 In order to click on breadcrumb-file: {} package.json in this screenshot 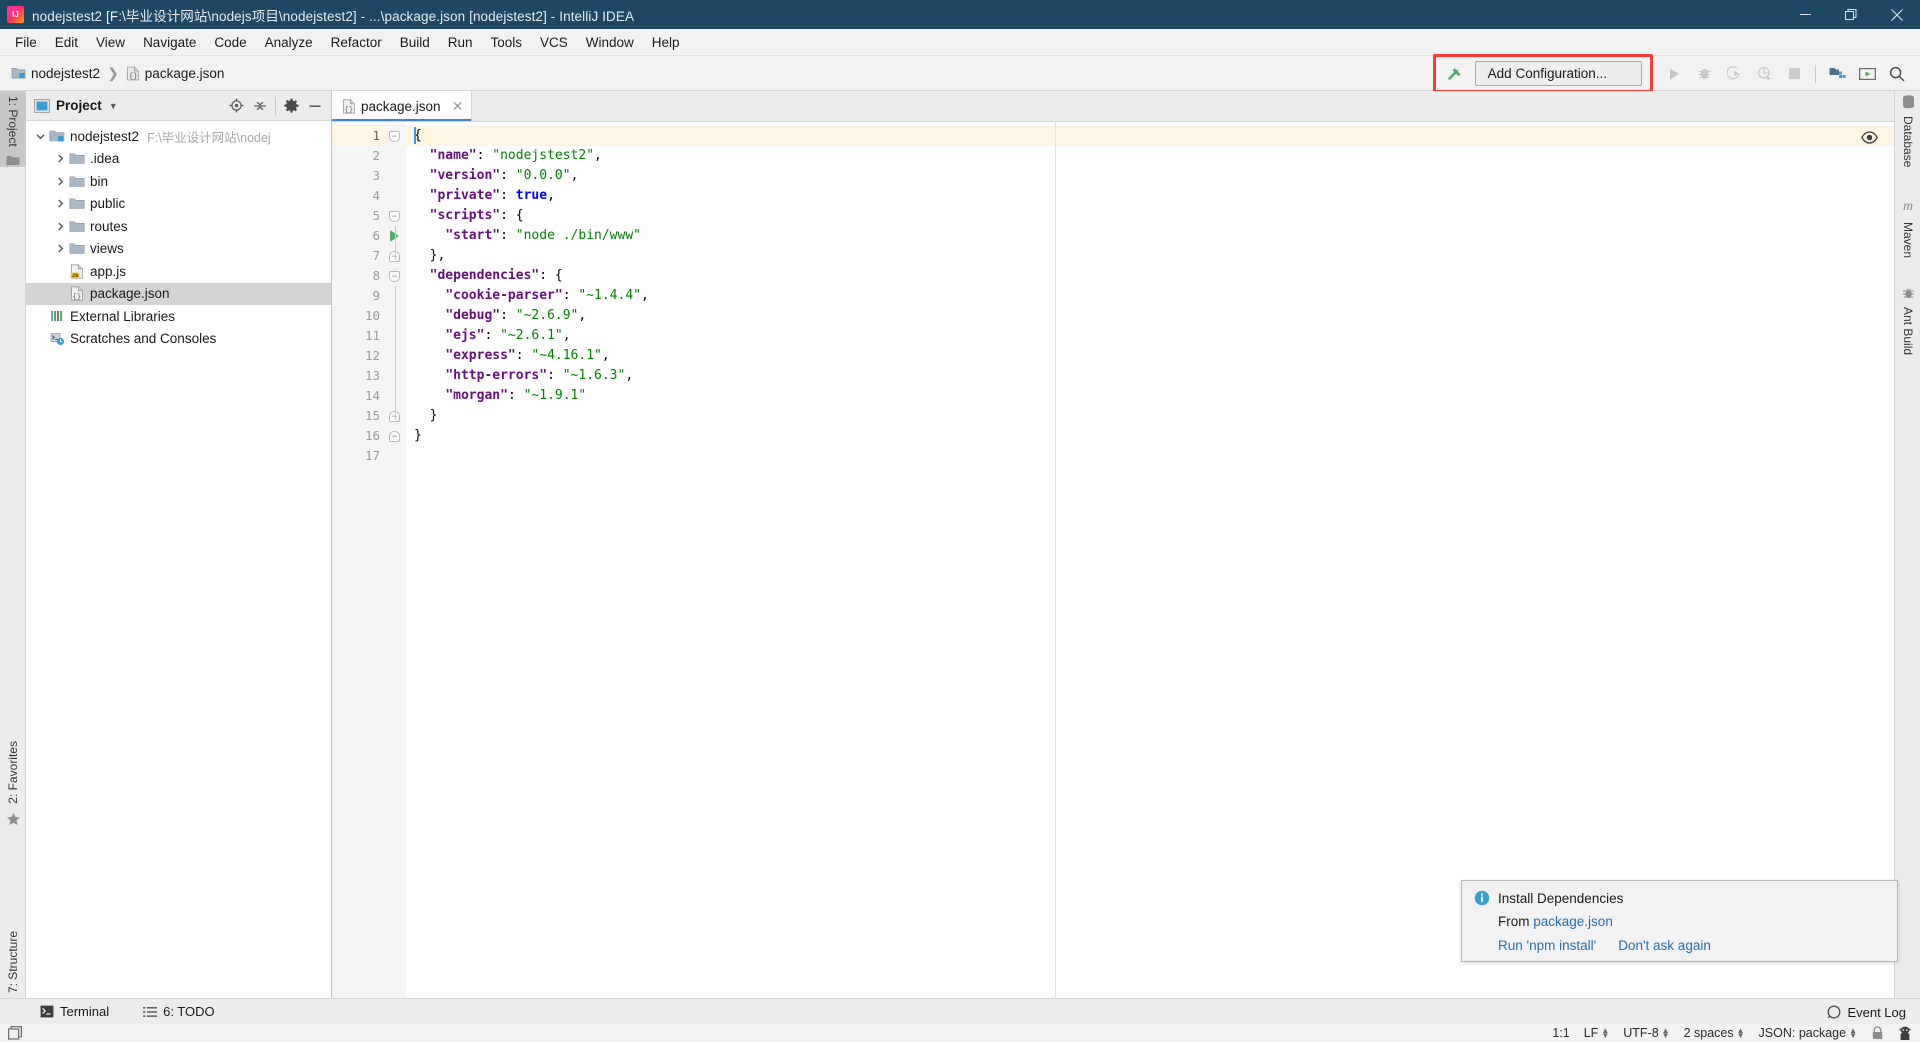, I will do `click(175, 73)`.